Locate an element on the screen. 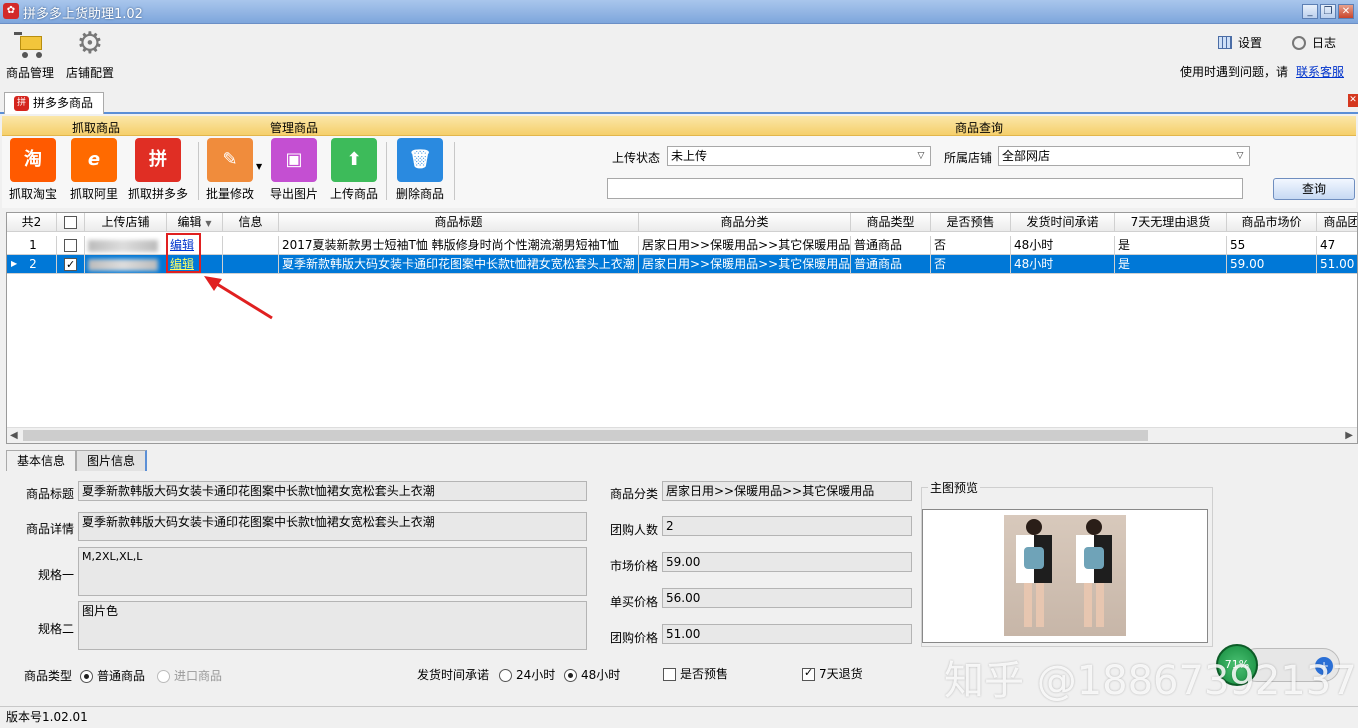  title-field: 夏季新款韩版大码女装卡通印花图案中长款t恤裙女宽松套头上衣潮 is located at coordinates (332, 491).